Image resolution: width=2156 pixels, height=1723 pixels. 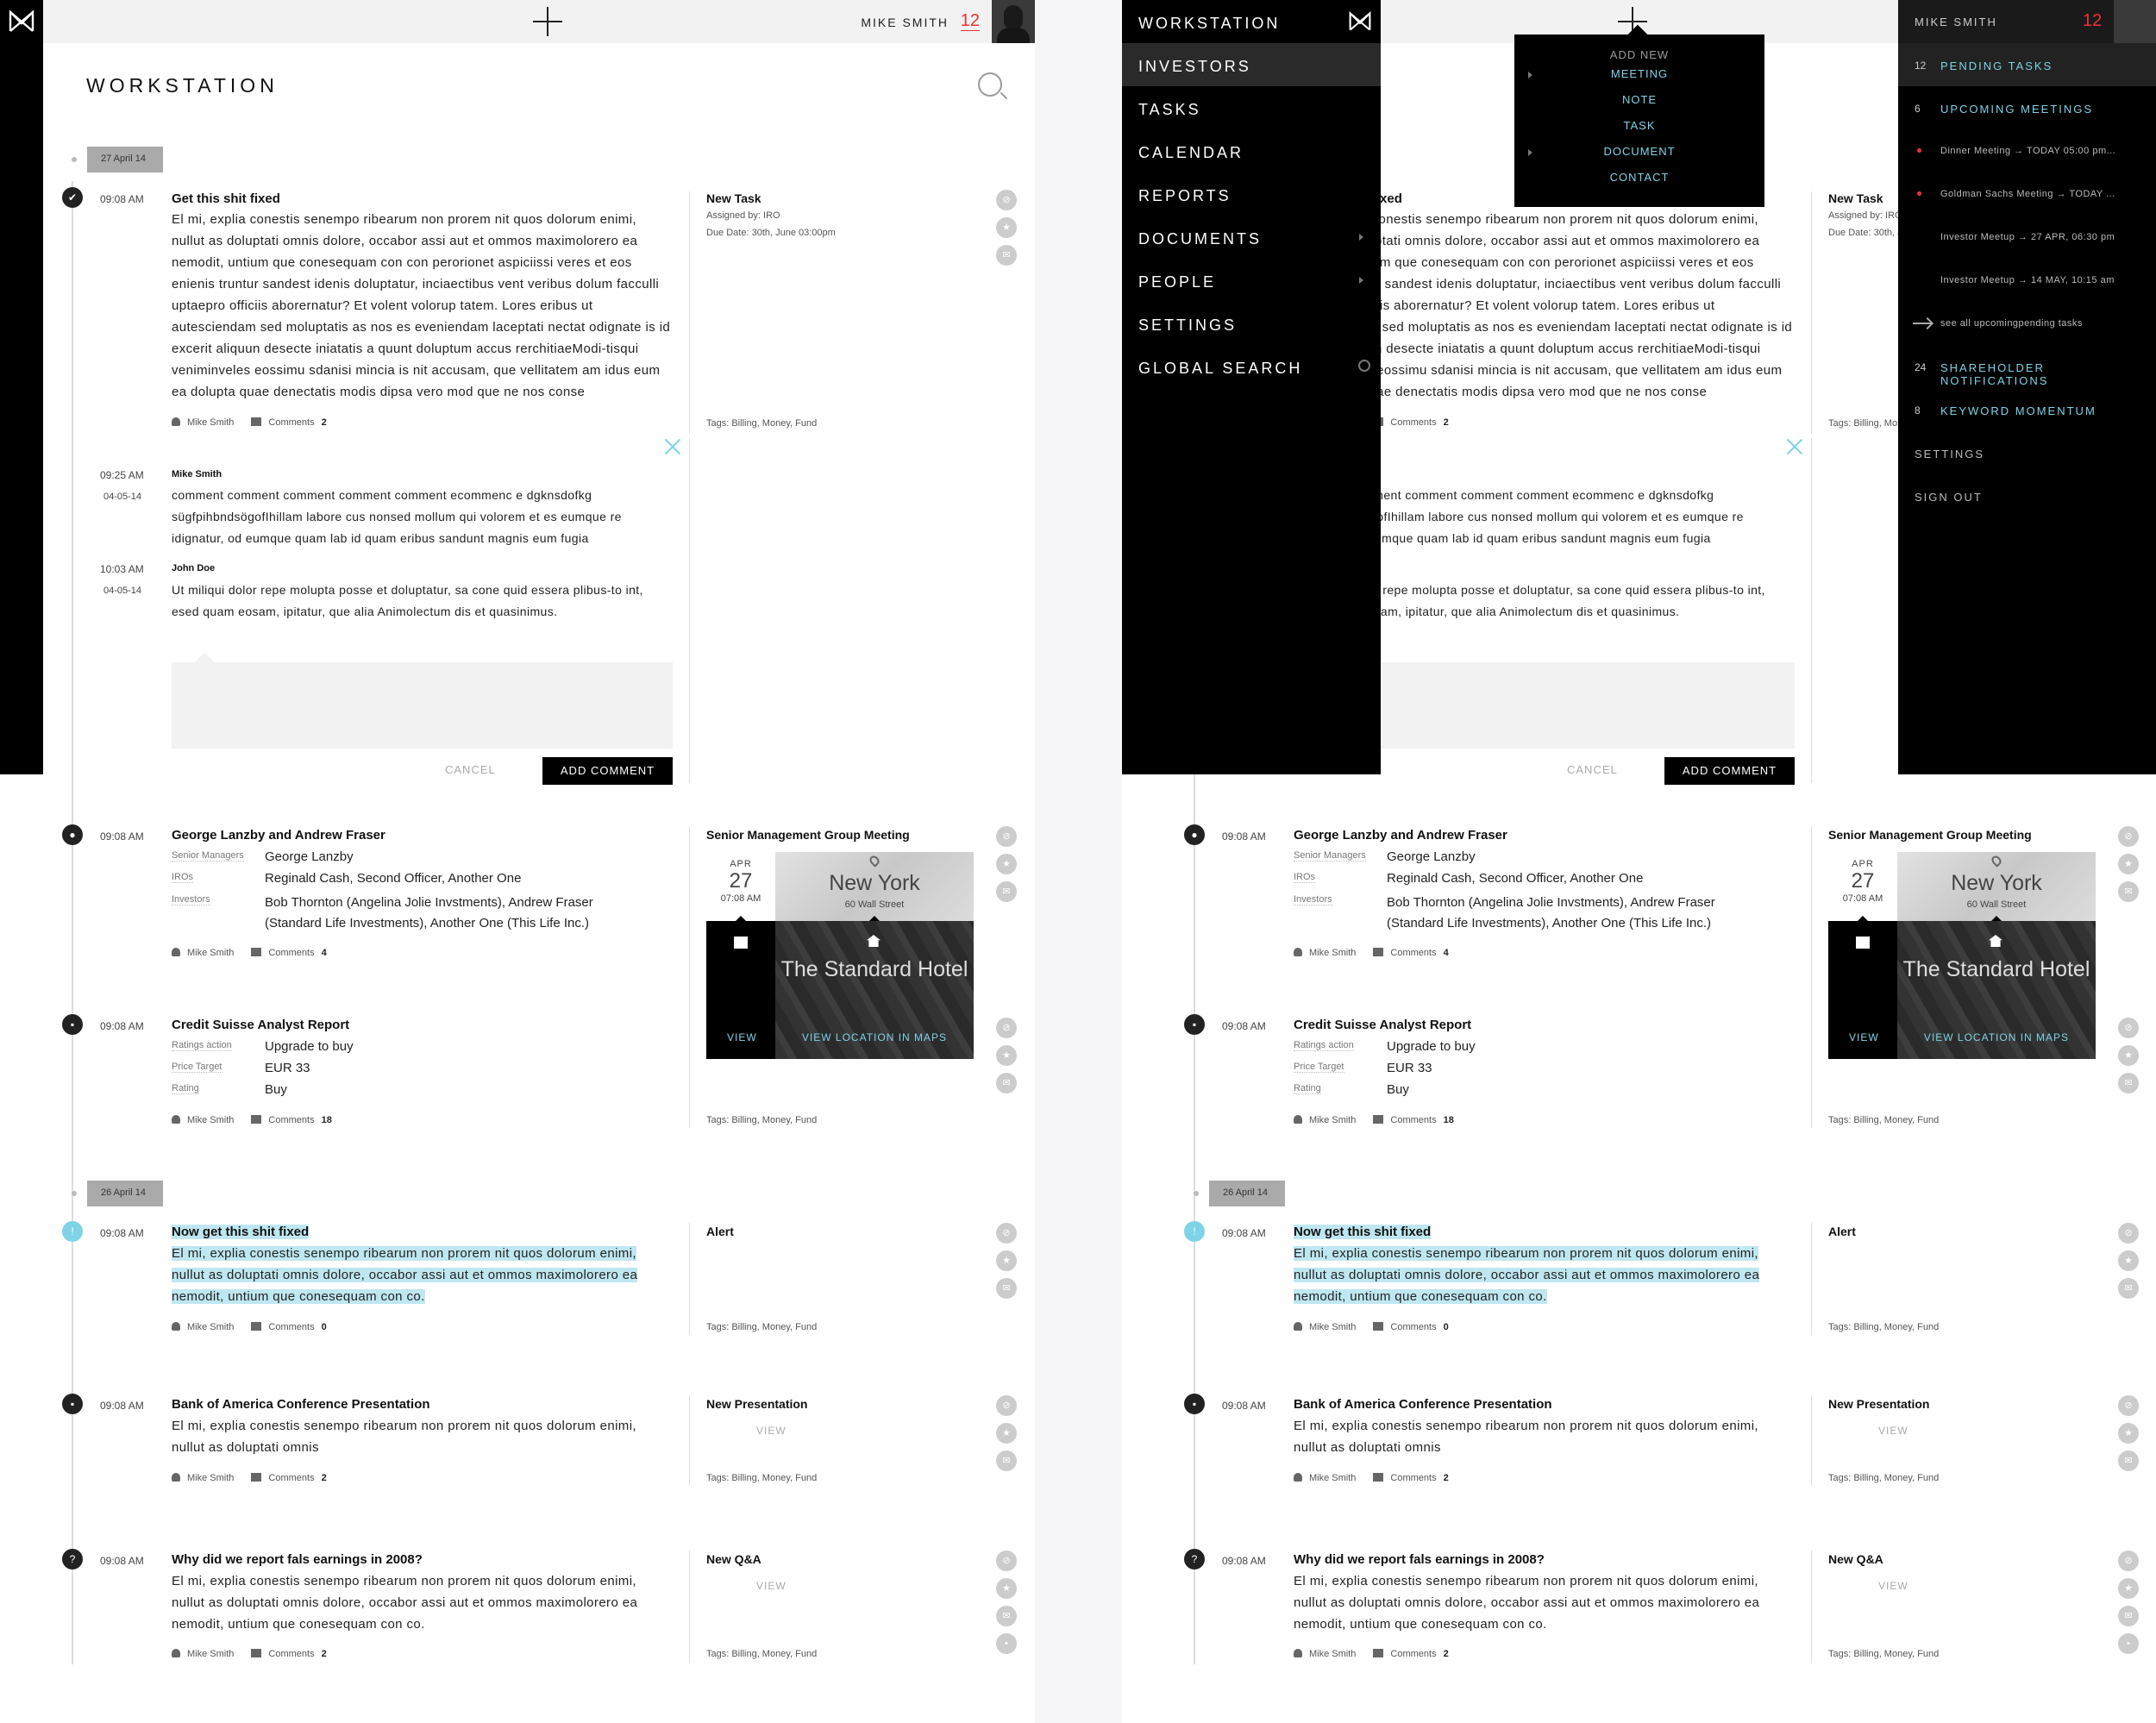 I want to click on close-icon, so click(x=672, y=447).